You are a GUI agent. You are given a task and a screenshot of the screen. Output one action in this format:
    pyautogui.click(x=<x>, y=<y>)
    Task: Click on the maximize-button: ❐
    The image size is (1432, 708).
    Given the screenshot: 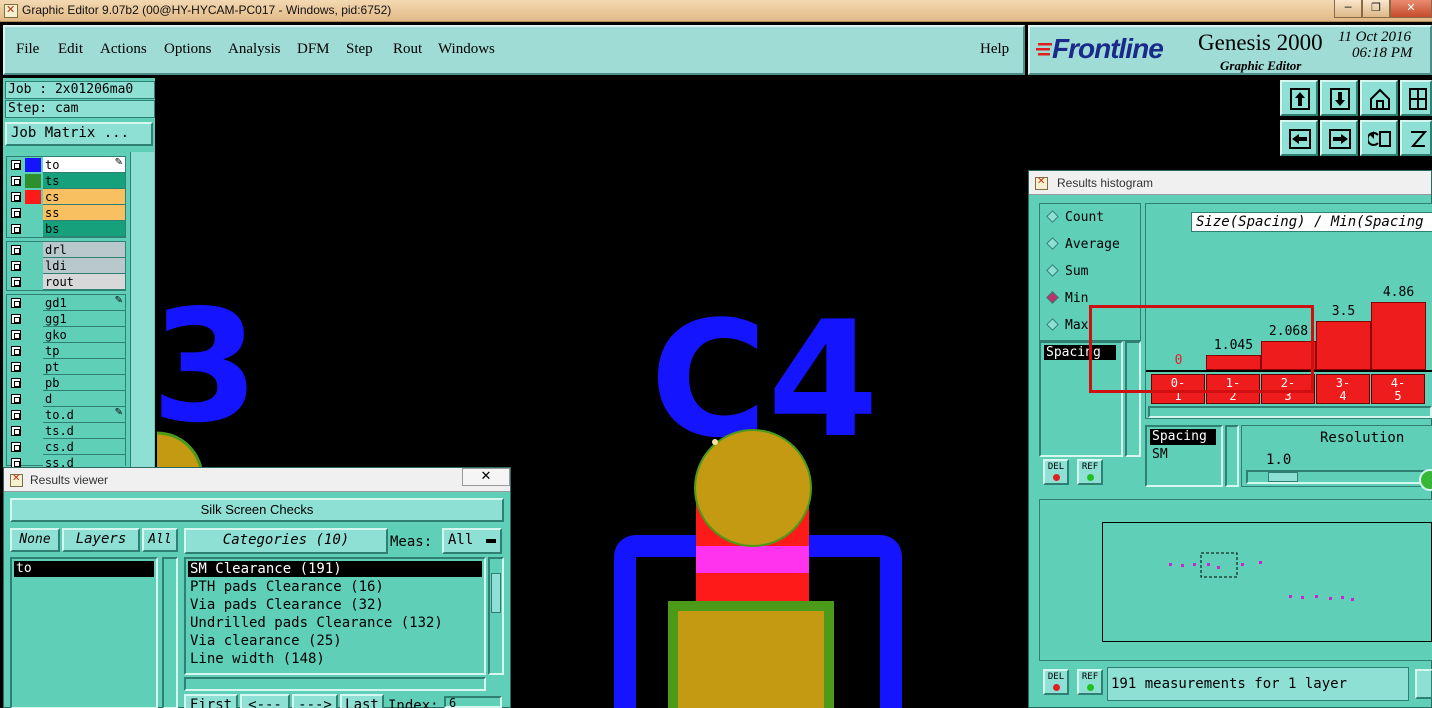 What is the action you would take?
    pyautogui.click(x=1376, y=9)
    